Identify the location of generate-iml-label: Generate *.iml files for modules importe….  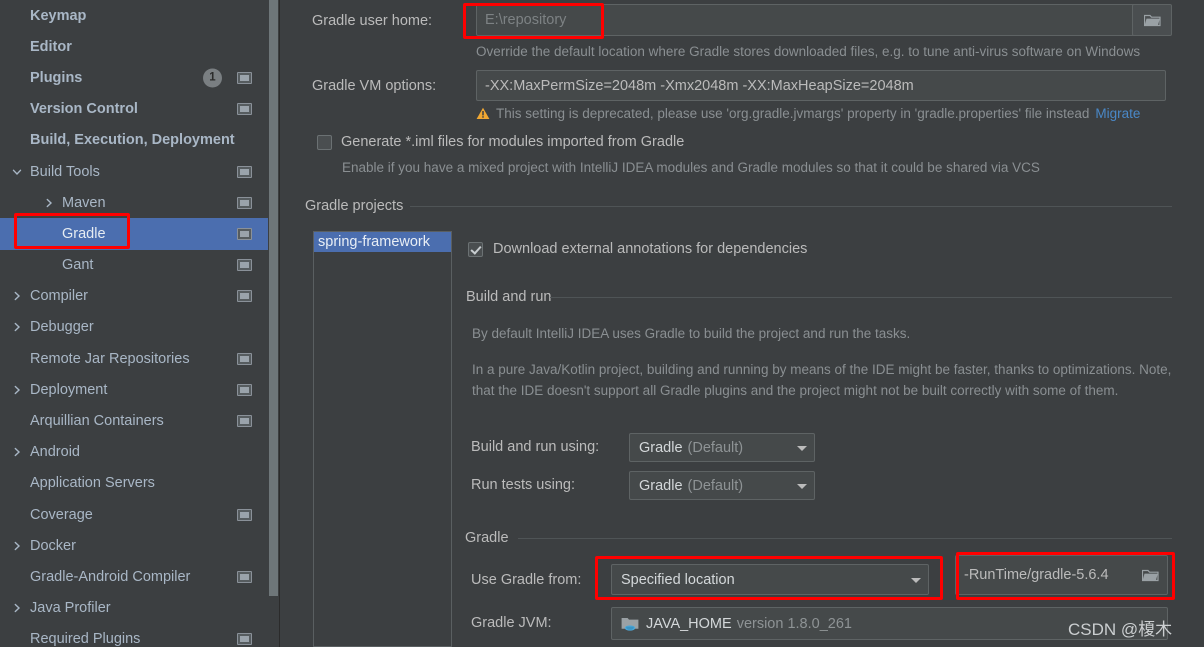
(513, 142).